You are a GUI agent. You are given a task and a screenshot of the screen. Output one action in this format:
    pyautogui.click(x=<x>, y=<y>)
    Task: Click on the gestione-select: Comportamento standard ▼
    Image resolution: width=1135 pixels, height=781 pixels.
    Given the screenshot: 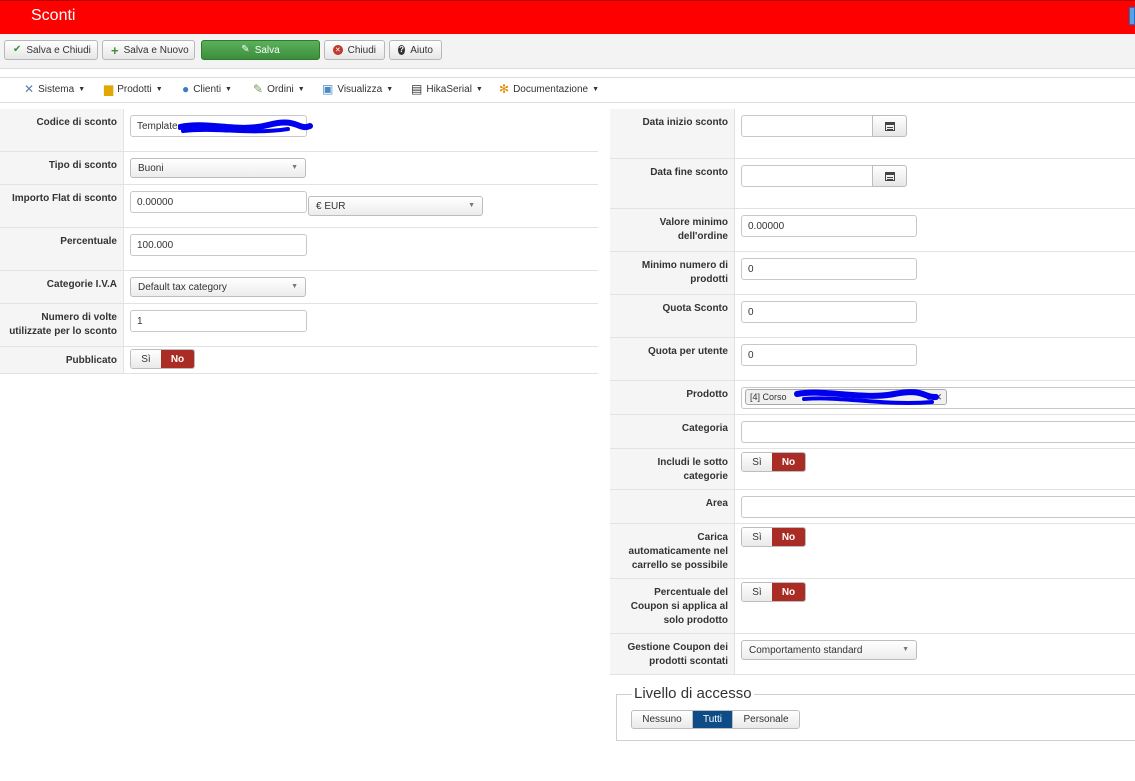 What is the action you would take?
    pyautogui.click(x=829, y=650)
    